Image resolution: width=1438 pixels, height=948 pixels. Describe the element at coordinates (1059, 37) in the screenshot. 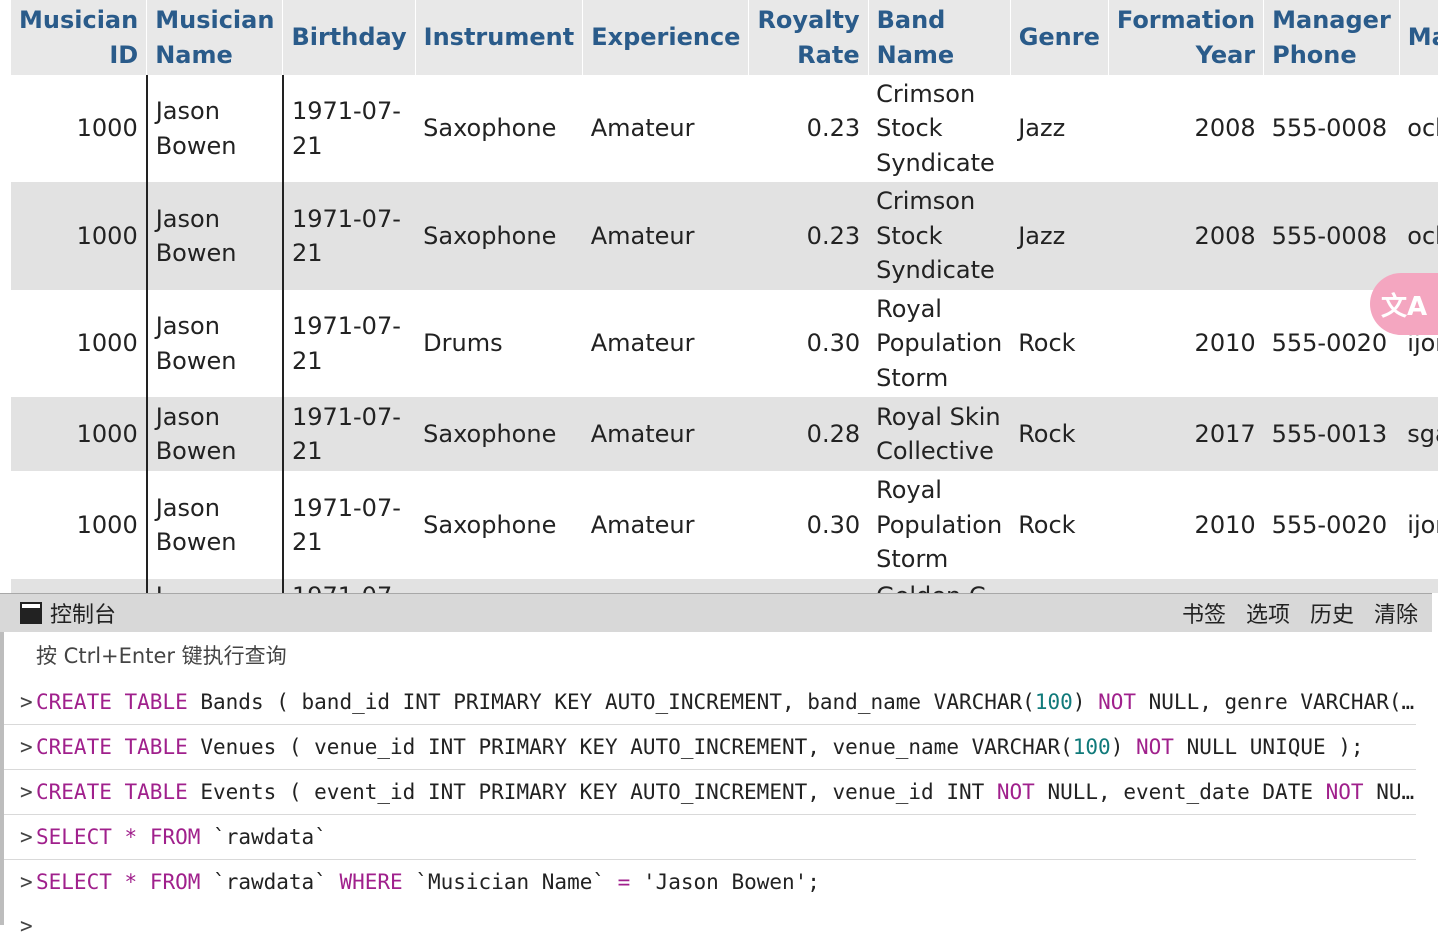

I see `column-header: Genre` at that location.